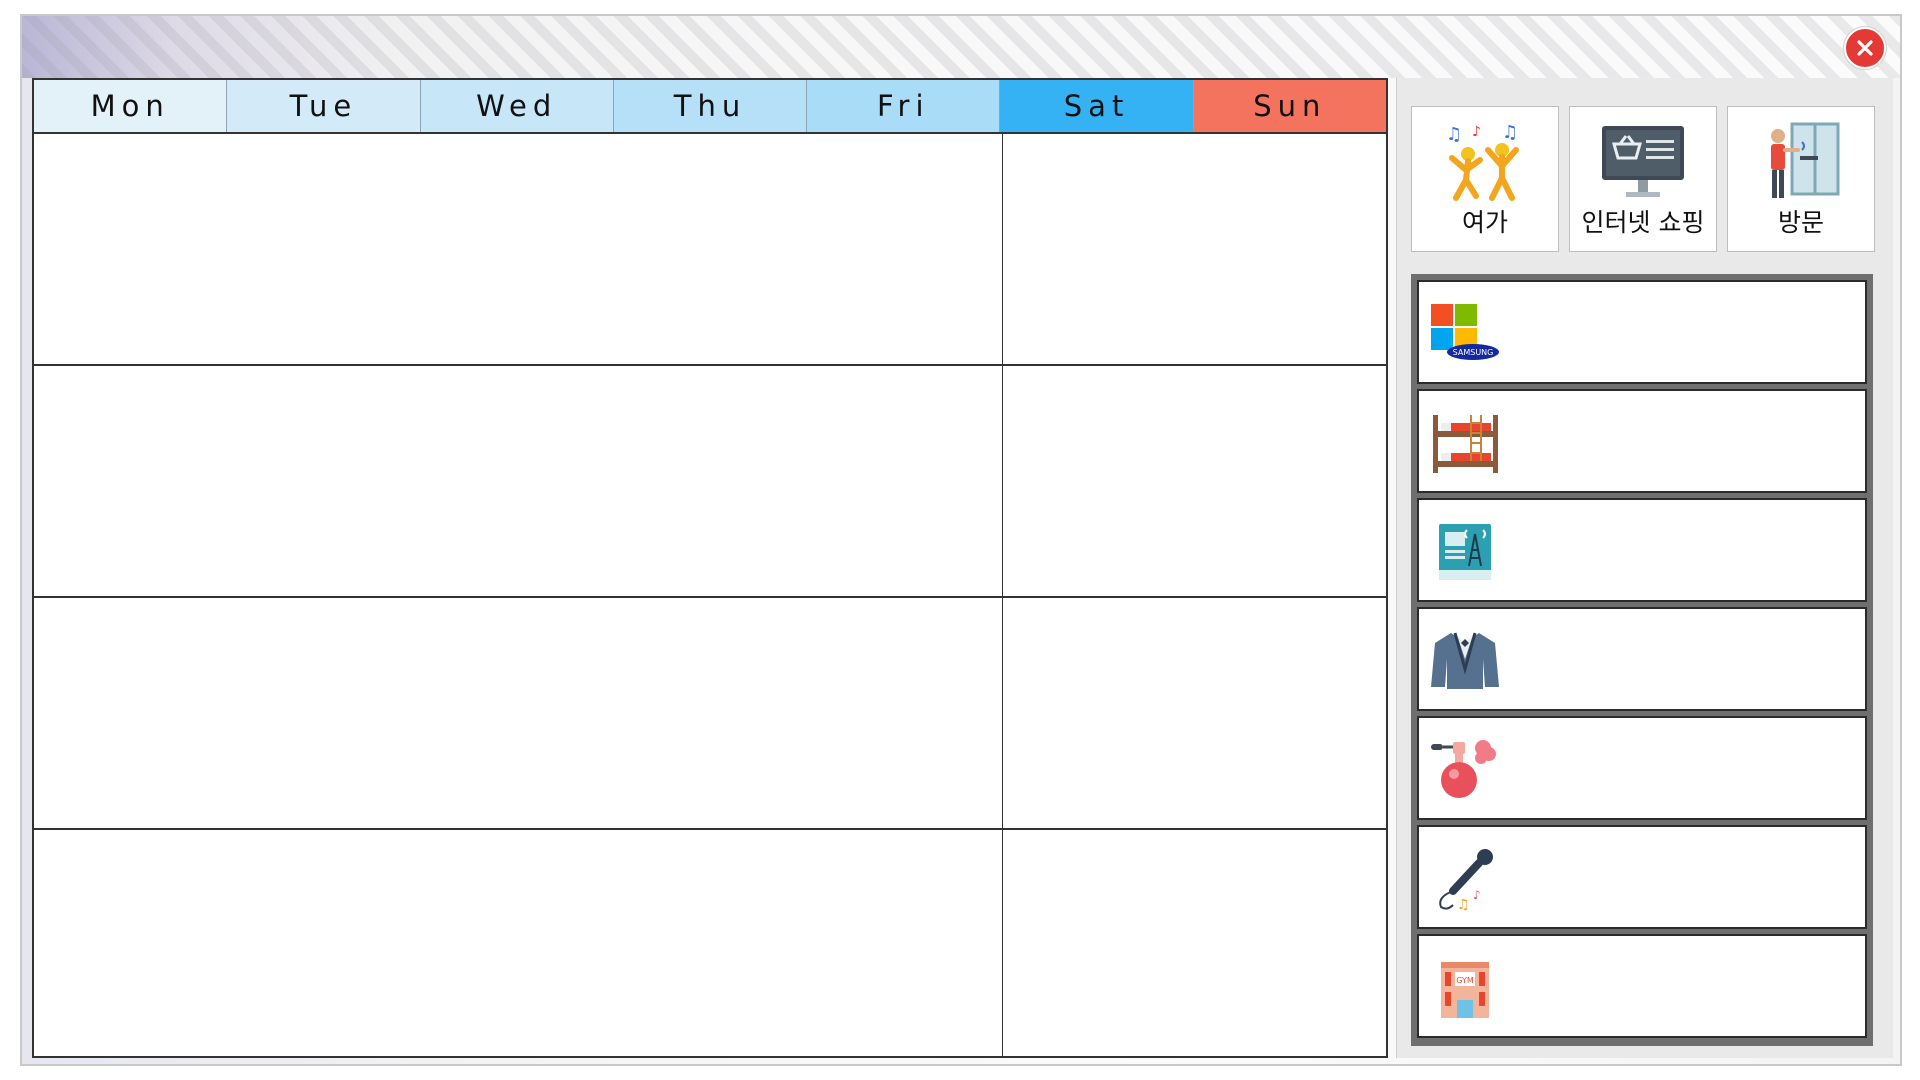 The height and width of the screenshot is (1080, 1920). I want to click on activity-item-broadcast-book, so click(1642, 550).